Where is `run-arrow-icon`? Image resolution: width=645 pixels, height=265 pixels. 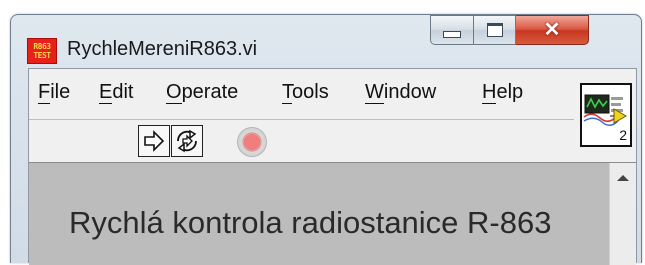 run-arrow-icon is located at coordinates (154, 141).